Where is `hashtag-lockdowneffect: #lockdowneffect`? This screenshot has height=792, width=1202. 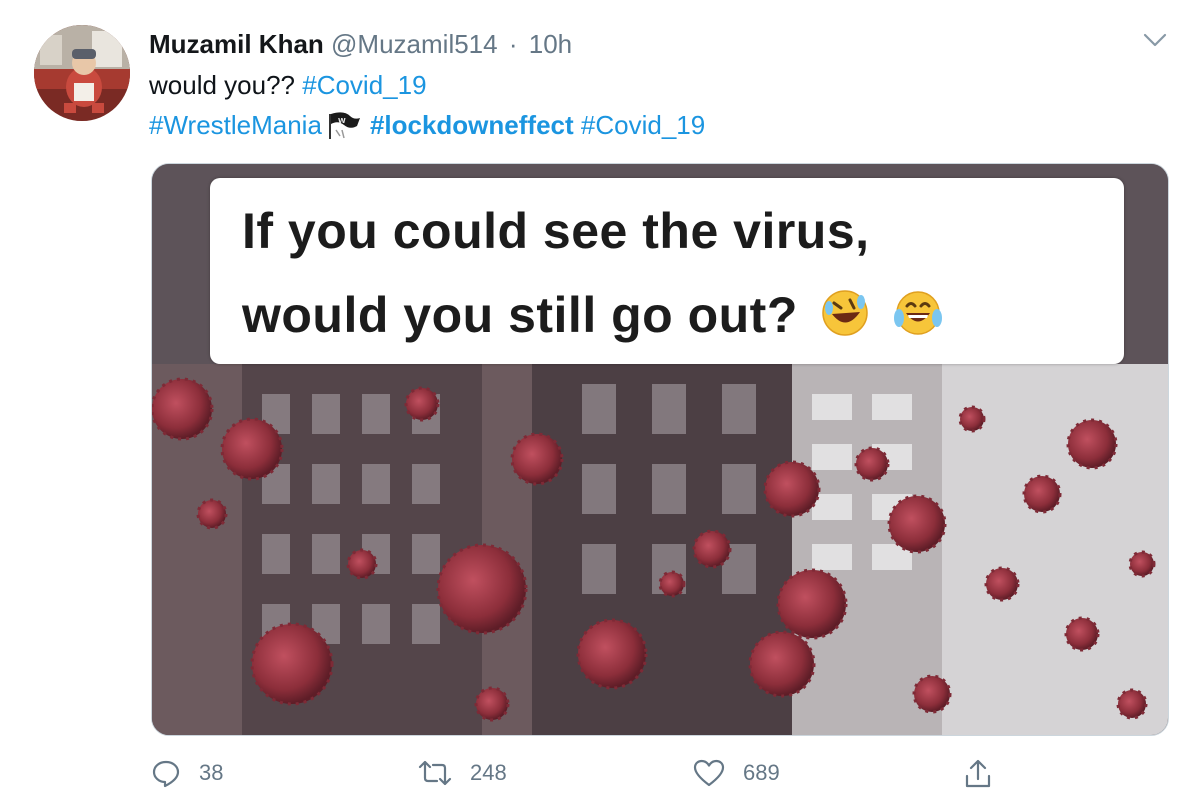 hashtag-lockdowneffect: #lockdowneffect is located at coordinates (472, 125).